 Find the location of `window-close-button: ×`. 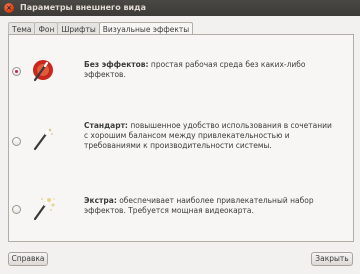

window-close-button: × is located at coordinates (9, 8).